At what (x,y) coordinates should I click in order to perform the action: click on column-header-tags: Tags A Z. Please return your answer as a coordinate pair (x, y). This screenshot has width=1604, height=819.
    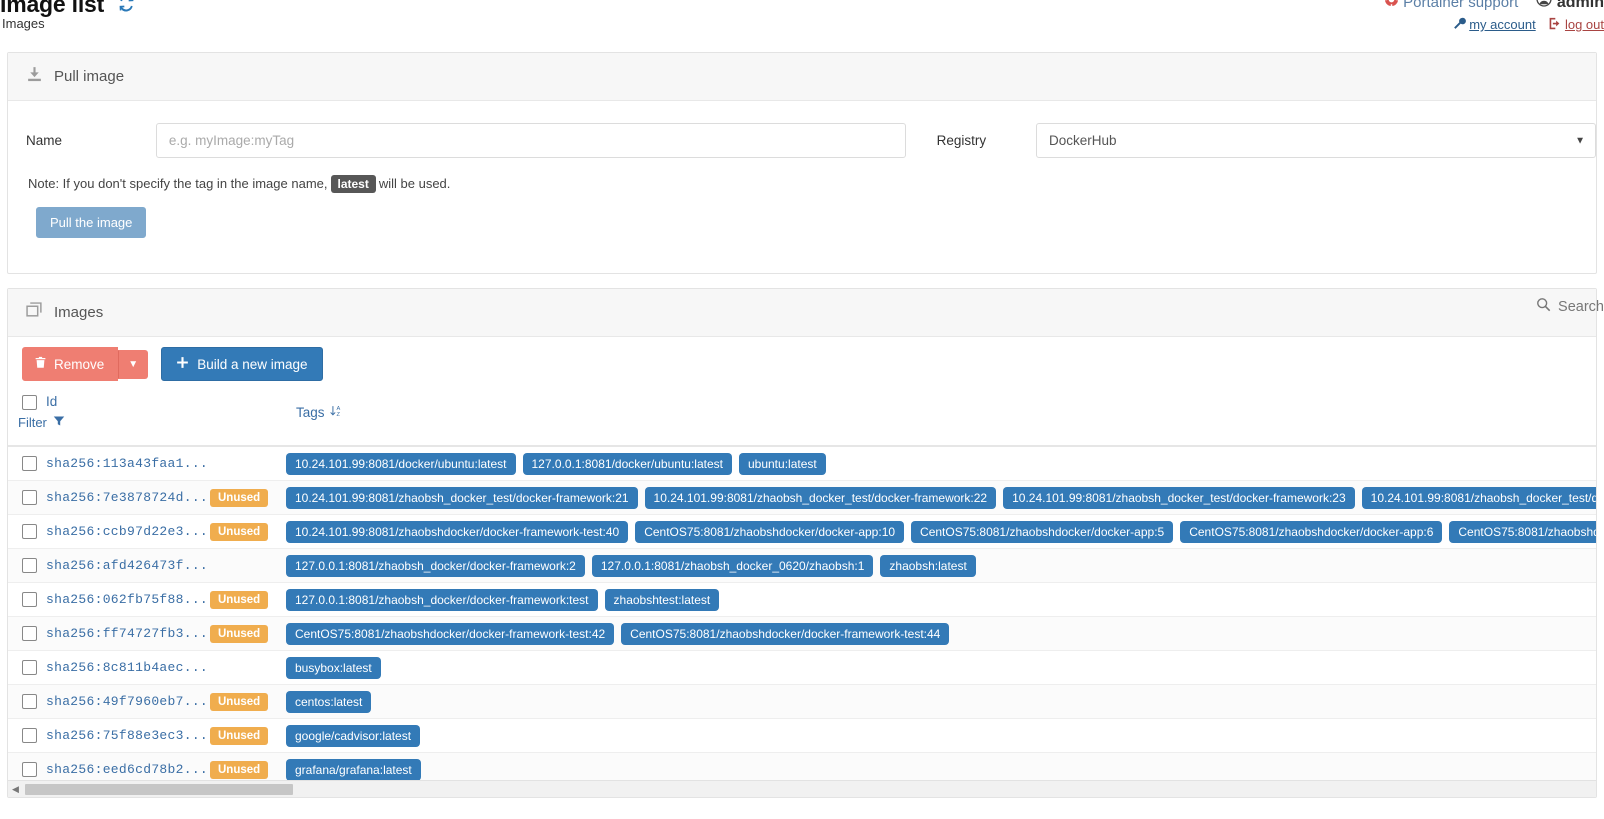
    Looking at the image, I should click on (319, 412).